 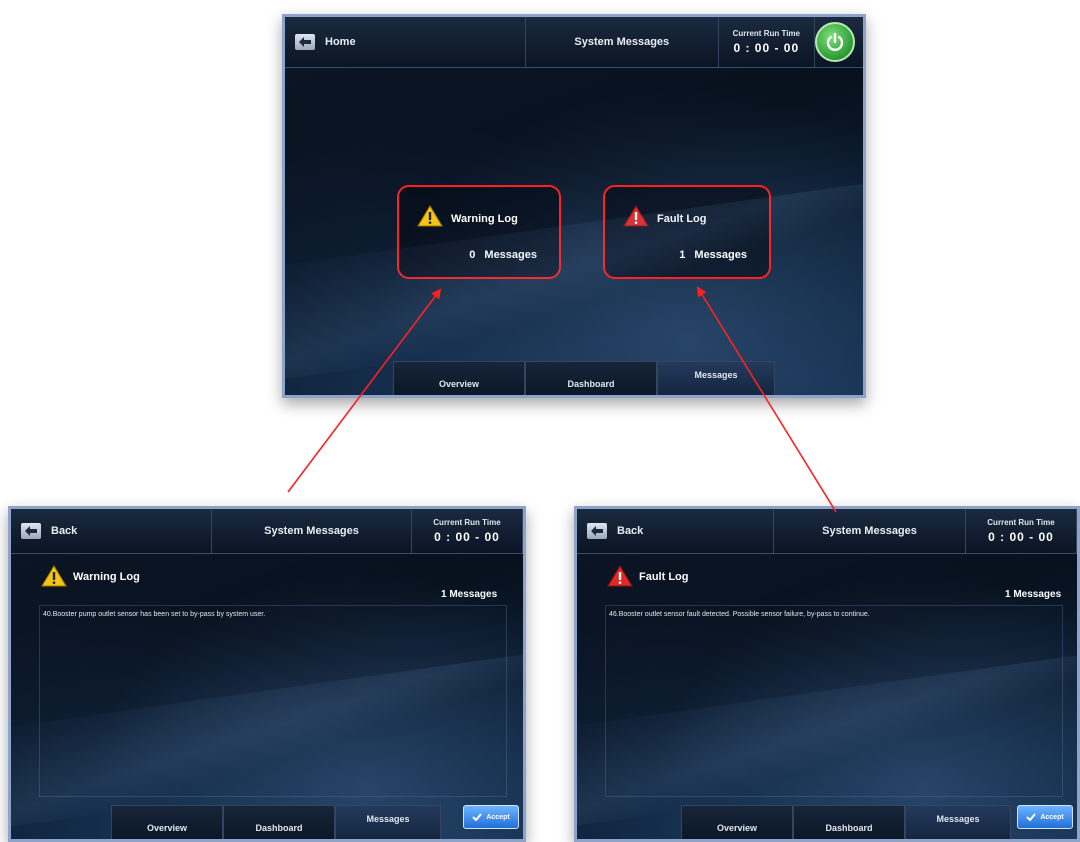 I want to click on fault-log-card: Fault Log 1 Messages, so click(x=687, y=232).